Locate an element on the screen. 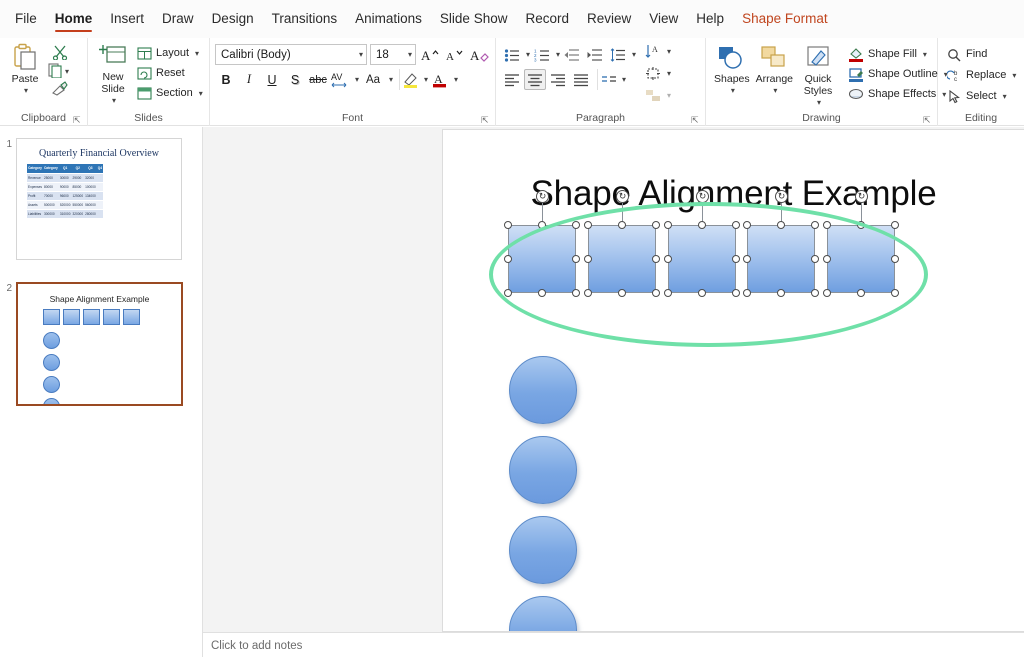 This screenshot has width=1024, height=657. align-left-button is located at coordinates (512, 79).